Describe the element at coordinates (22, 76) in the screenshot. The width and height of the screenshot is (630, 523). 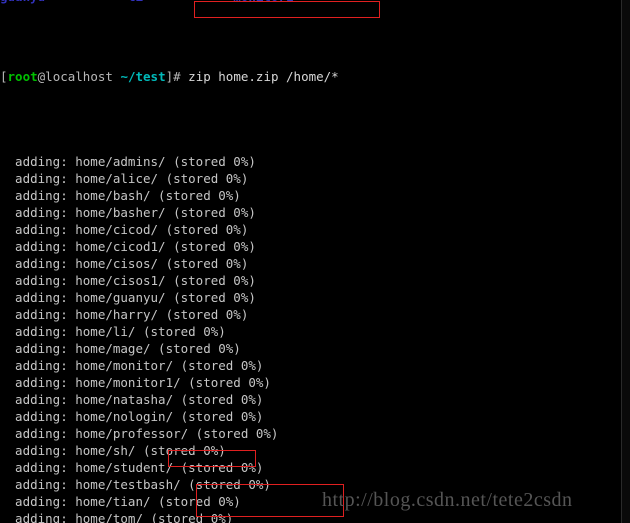
I see `prompt-user: root` at that location.